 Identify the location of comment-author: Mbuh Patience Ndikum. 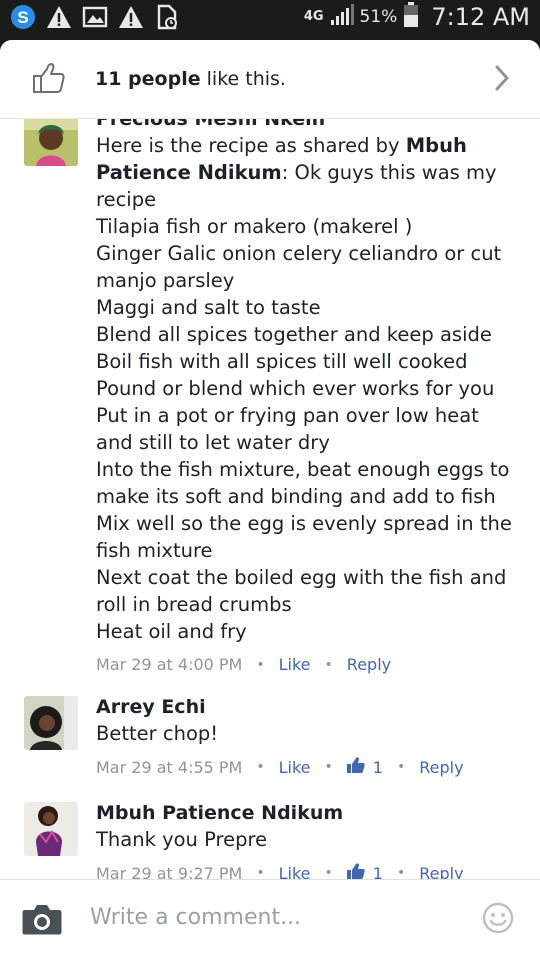
(306, 813).